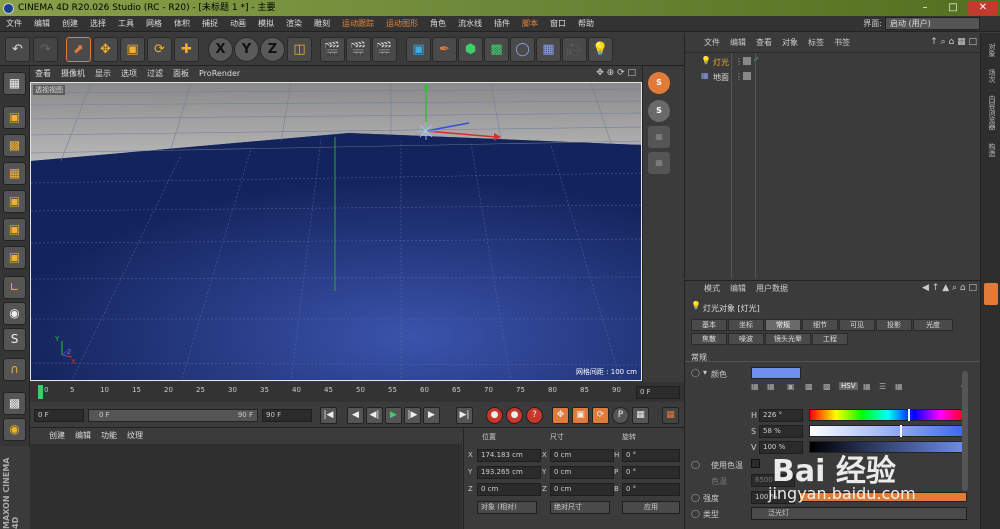 The image size is (1000, 529). What do you see at coordinates (238, 24) in the screenshot?
I see `menu-animate: 动画` at bounding box center [238, 24].